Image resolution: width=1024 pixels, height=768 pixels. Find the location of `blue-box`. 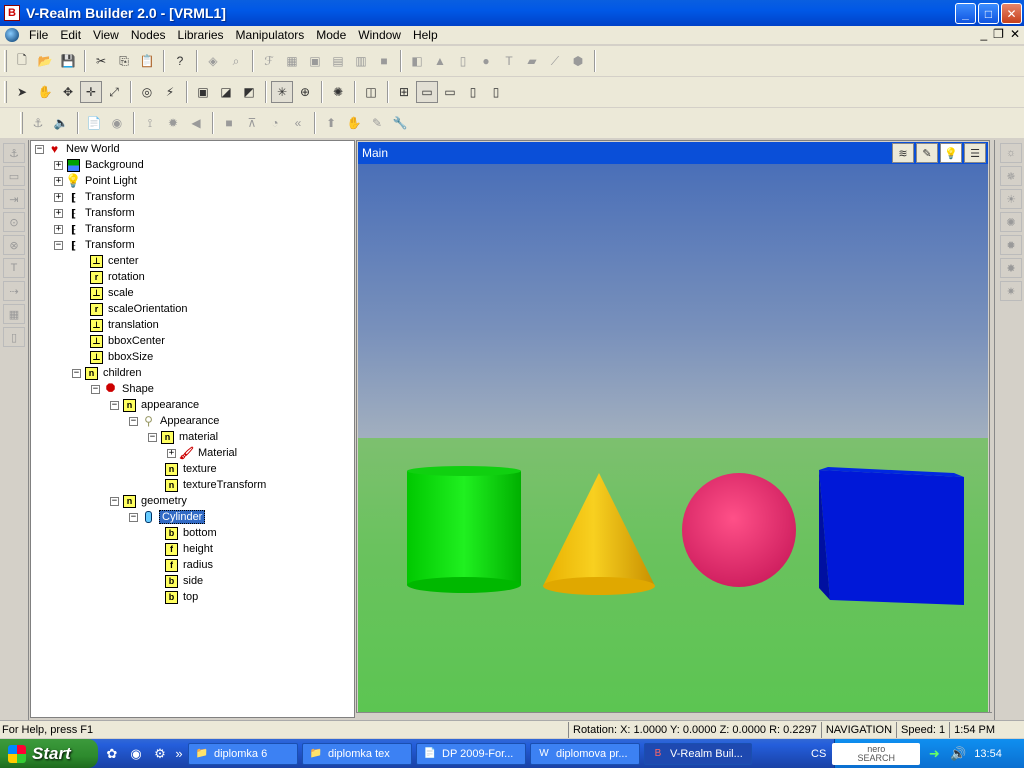

blue-box is located at coordinates (891, 536).